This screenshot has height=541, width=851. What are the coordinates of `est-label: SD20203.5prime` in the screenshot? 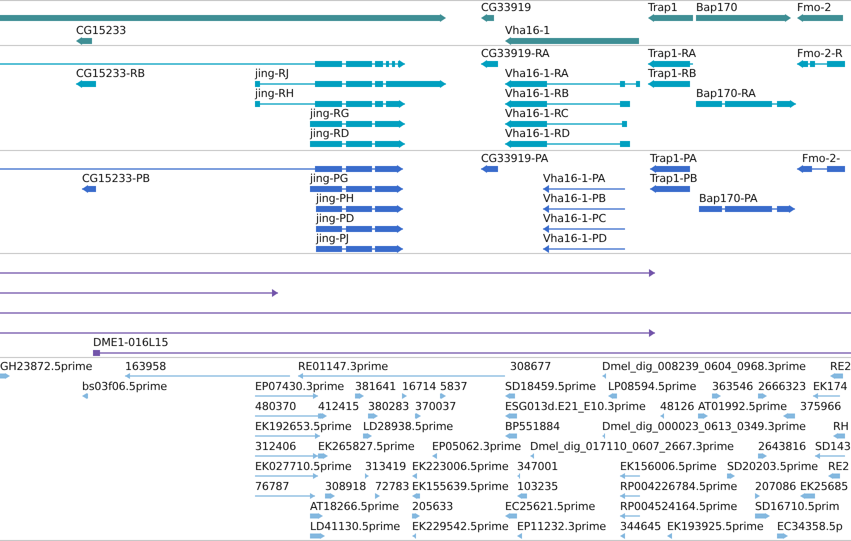 It's located at (772, 467).